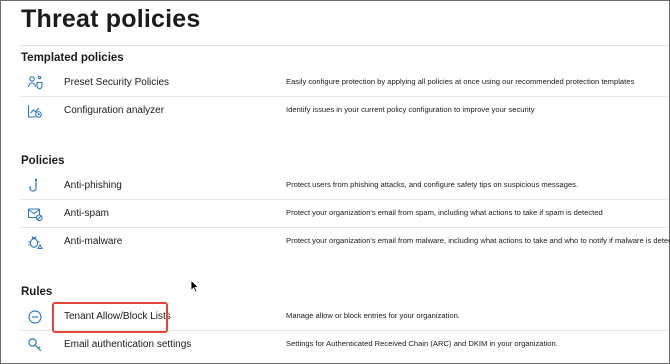  What do you see at coordinates (111, 19) in the screenshot?
I see `page-title: Threat policies` at bounding box center [111, 19].